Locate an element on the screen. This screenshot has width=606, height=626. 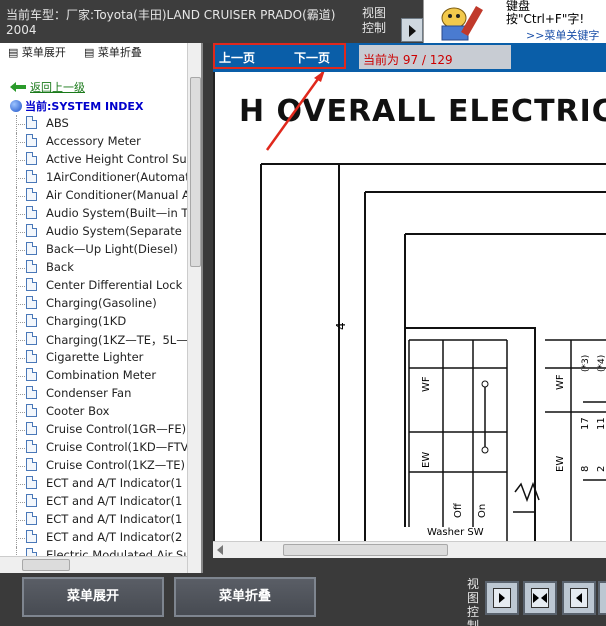
tree-item: Center DifferentiaI Lock is located at coordinates (93, 286).